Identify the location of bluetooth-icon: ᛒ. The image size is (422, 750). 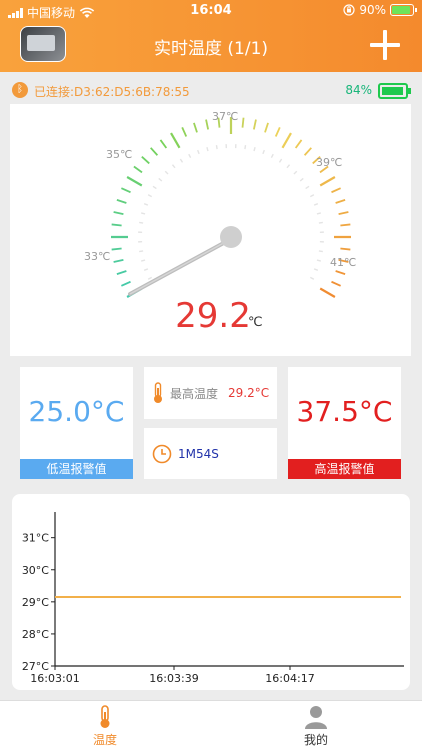
(20, 90).